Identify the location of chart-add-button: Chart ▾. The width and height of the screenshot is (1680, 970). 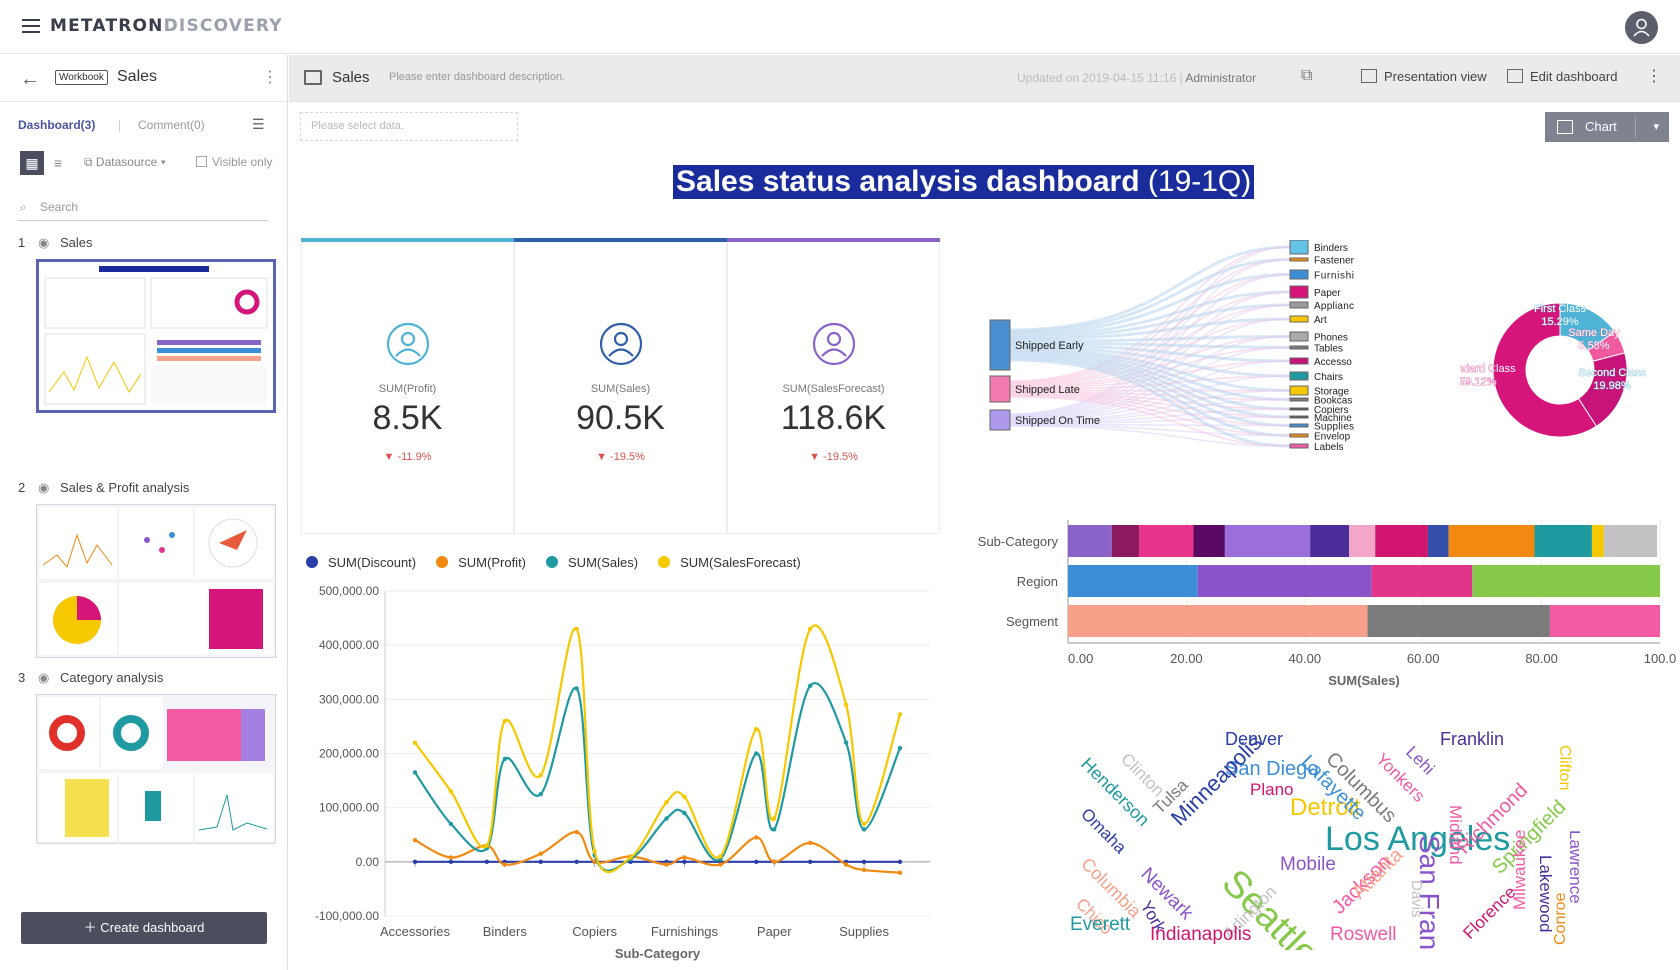
(1607, 127).